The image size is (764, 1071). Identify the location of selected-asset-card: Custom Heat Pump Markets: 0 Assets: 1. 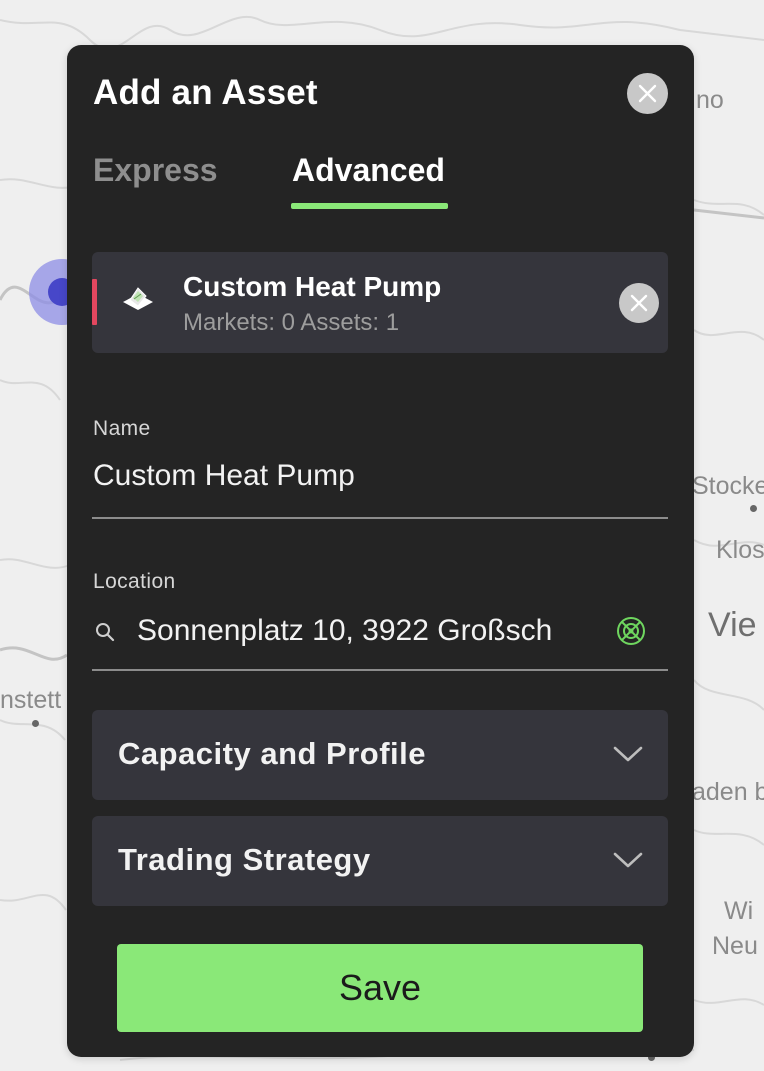
(380, 302).